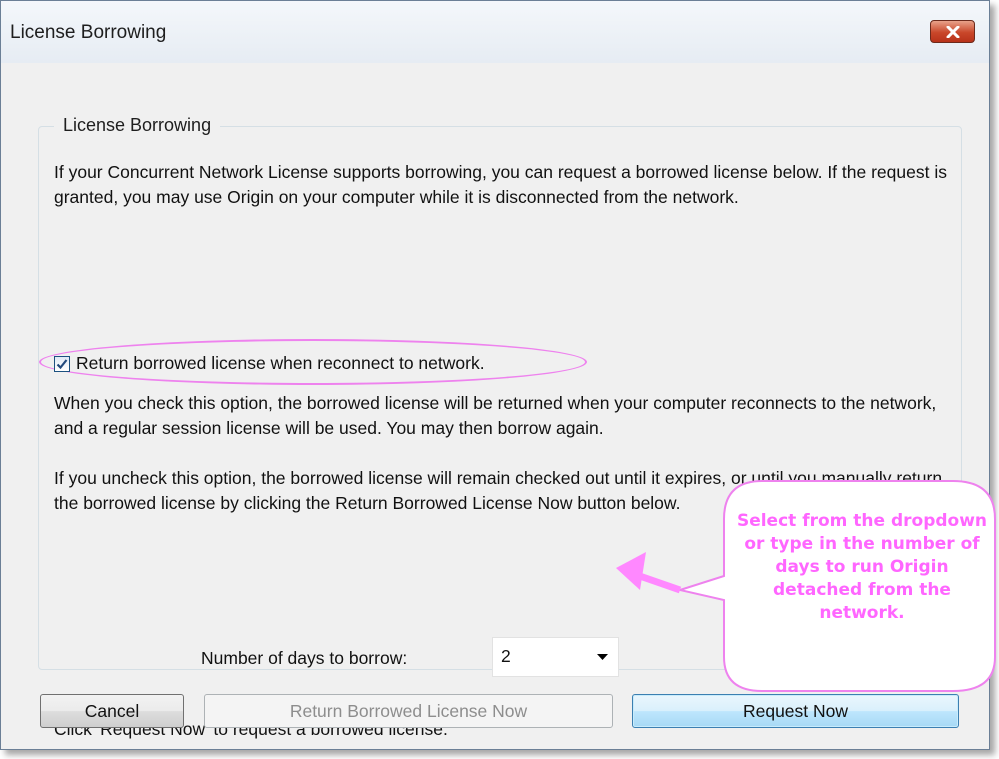  What do you see at coordinates (495, 32) in the screenshot?
I see `title-bar: License Borrowing` at bounding box center [495, 32].